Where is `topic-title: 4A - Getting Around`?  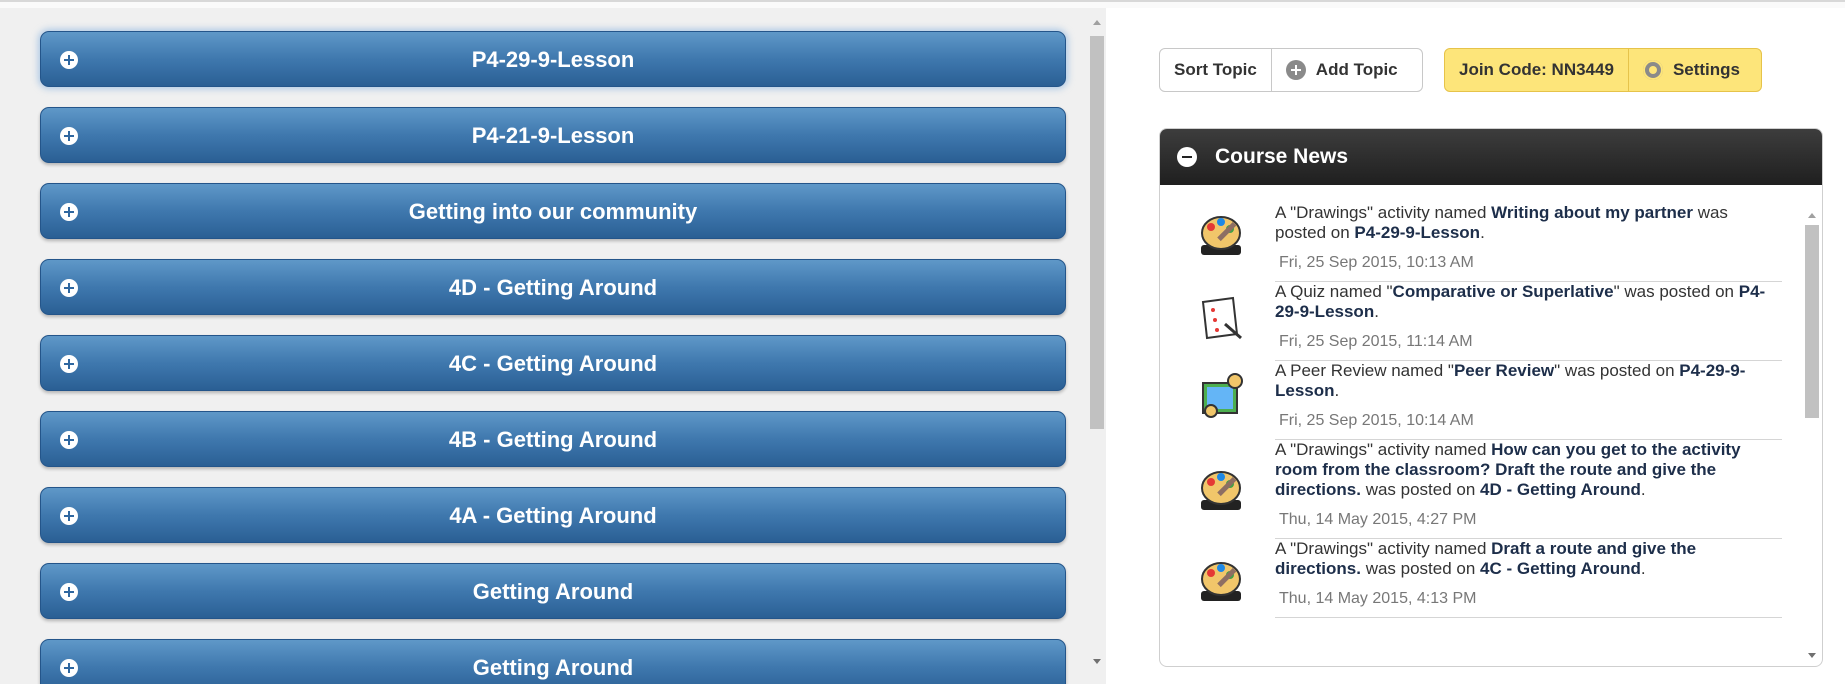
topic-title: 4A - Getting Around is located at coordinates (553, 515).